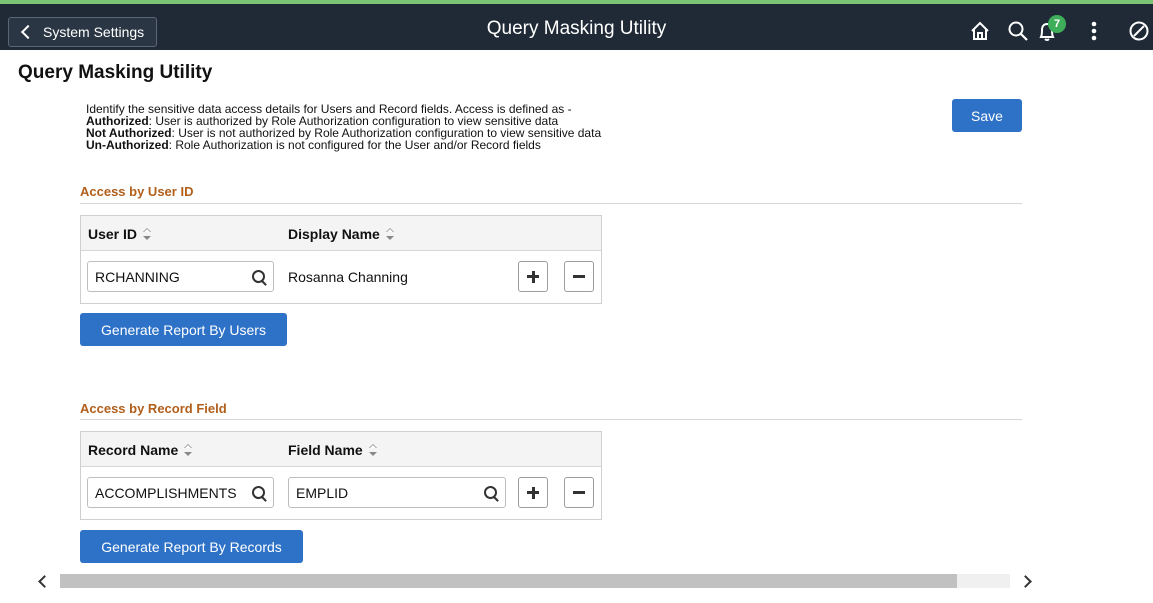  I want to click on page-title: Query Masking Utility, so click(115, 72).